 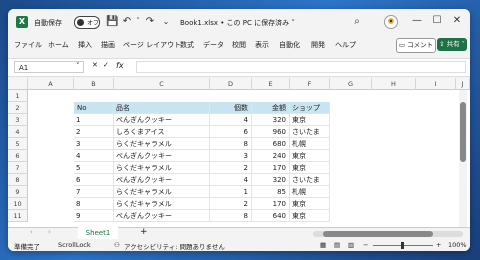 I want to click on page-break-view-icon: ▥, so click(x=351, y=245).